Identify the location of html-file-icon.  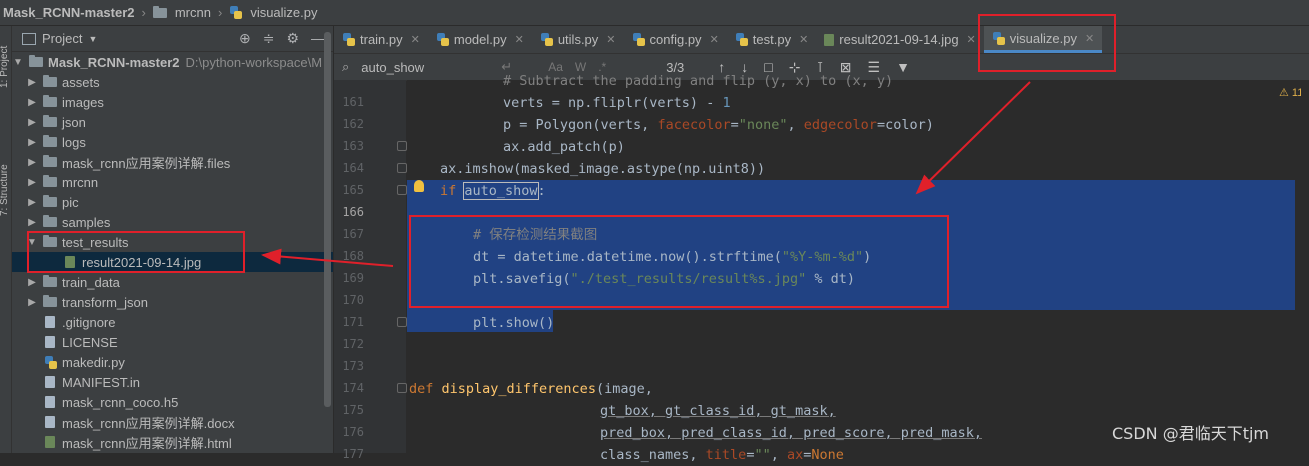
(50, 442).